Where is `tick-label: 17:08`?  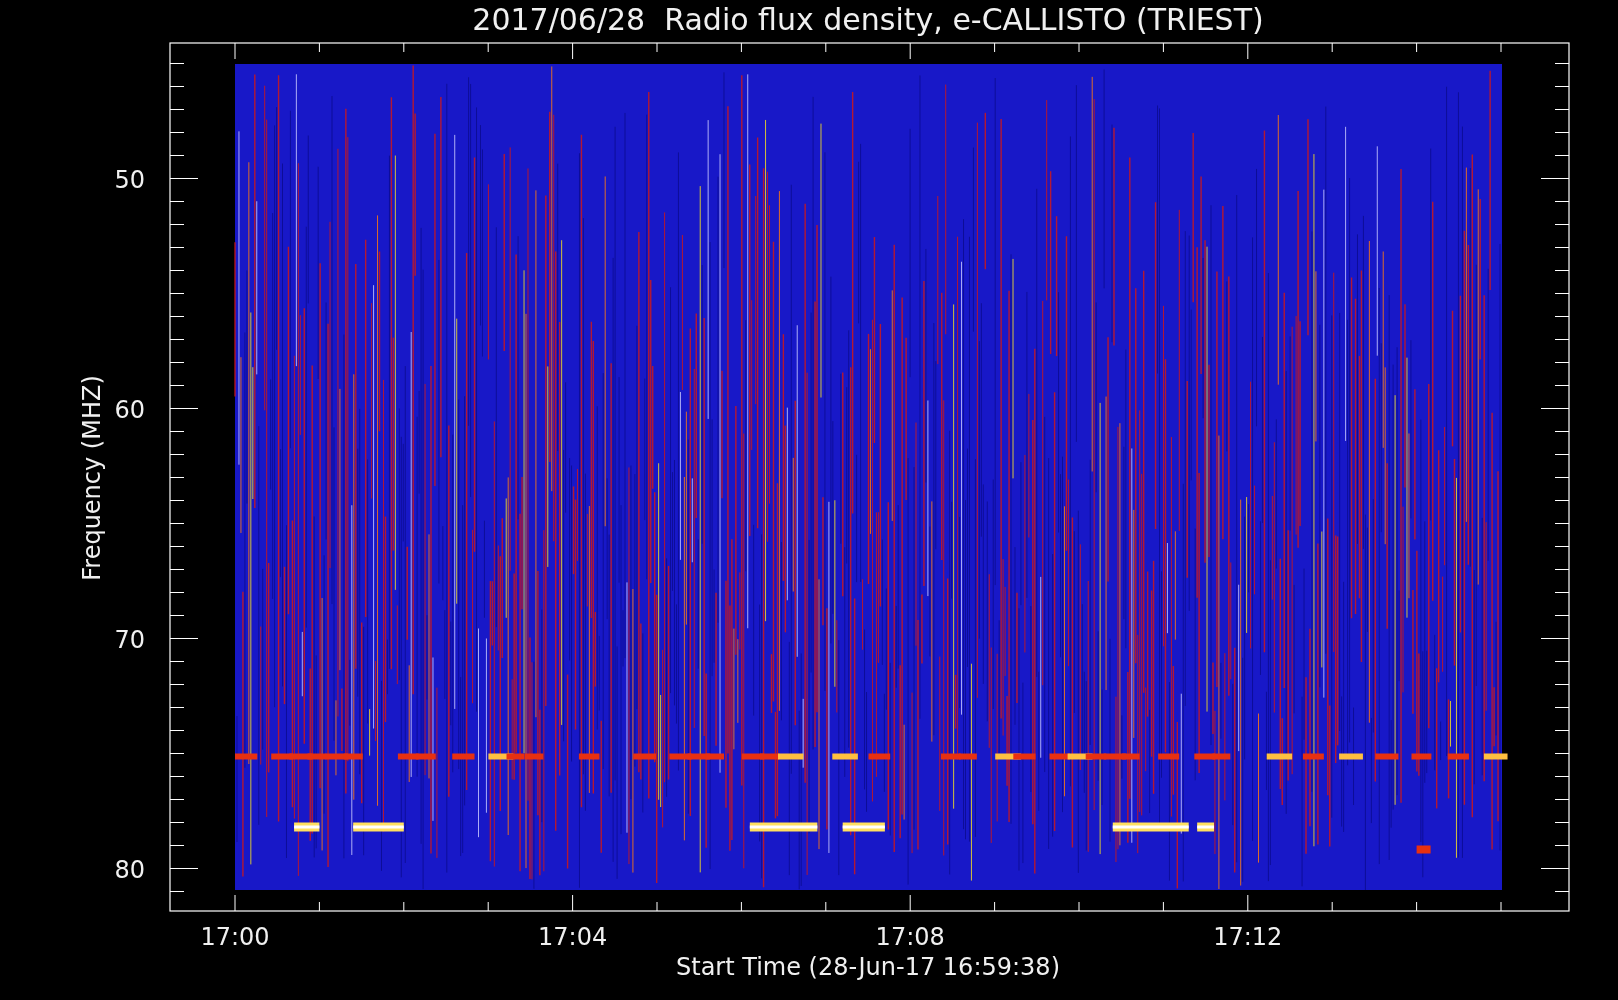 tick-label: 17:08 is located at coordinates (910, 937).